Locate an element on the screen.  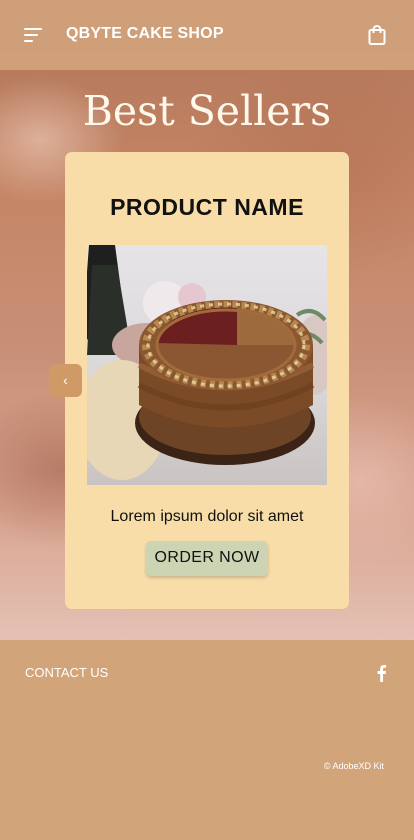
facebook-icon is located at coordinates (381, 673).